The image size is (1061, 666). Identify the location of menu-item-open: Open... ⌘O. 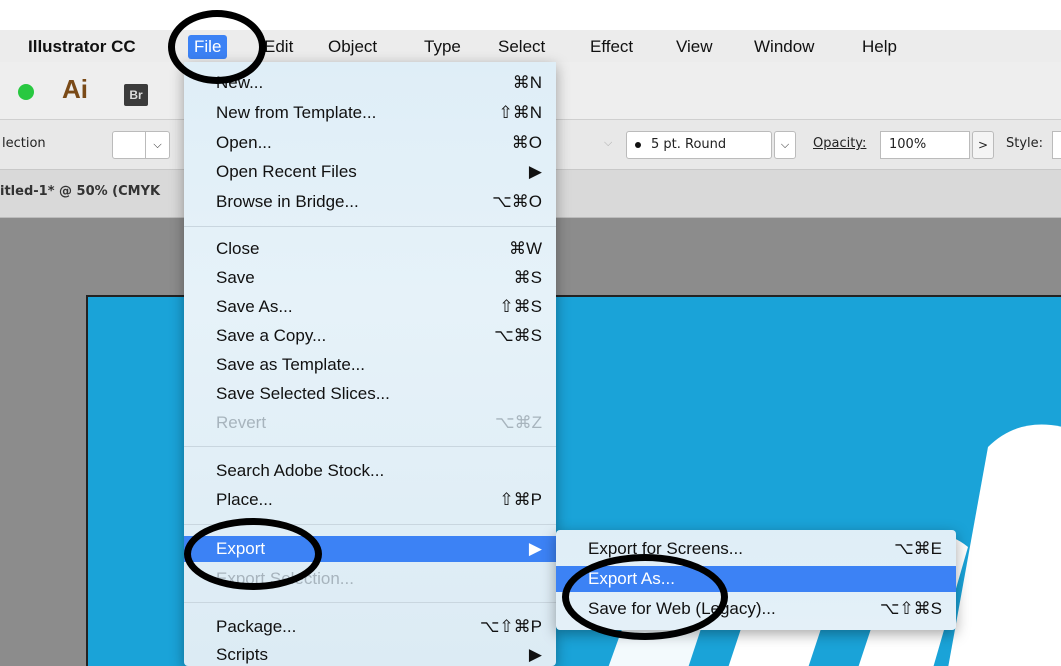
(370, 143).